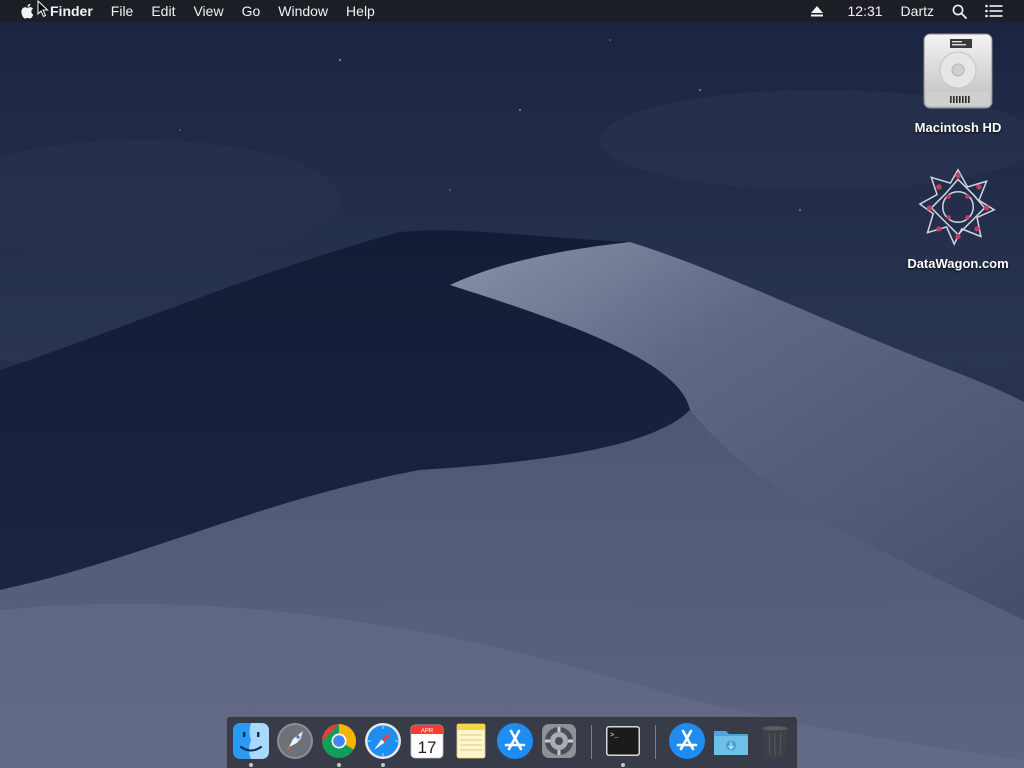  I want to click on dock-item-notes, so click(471, 741).